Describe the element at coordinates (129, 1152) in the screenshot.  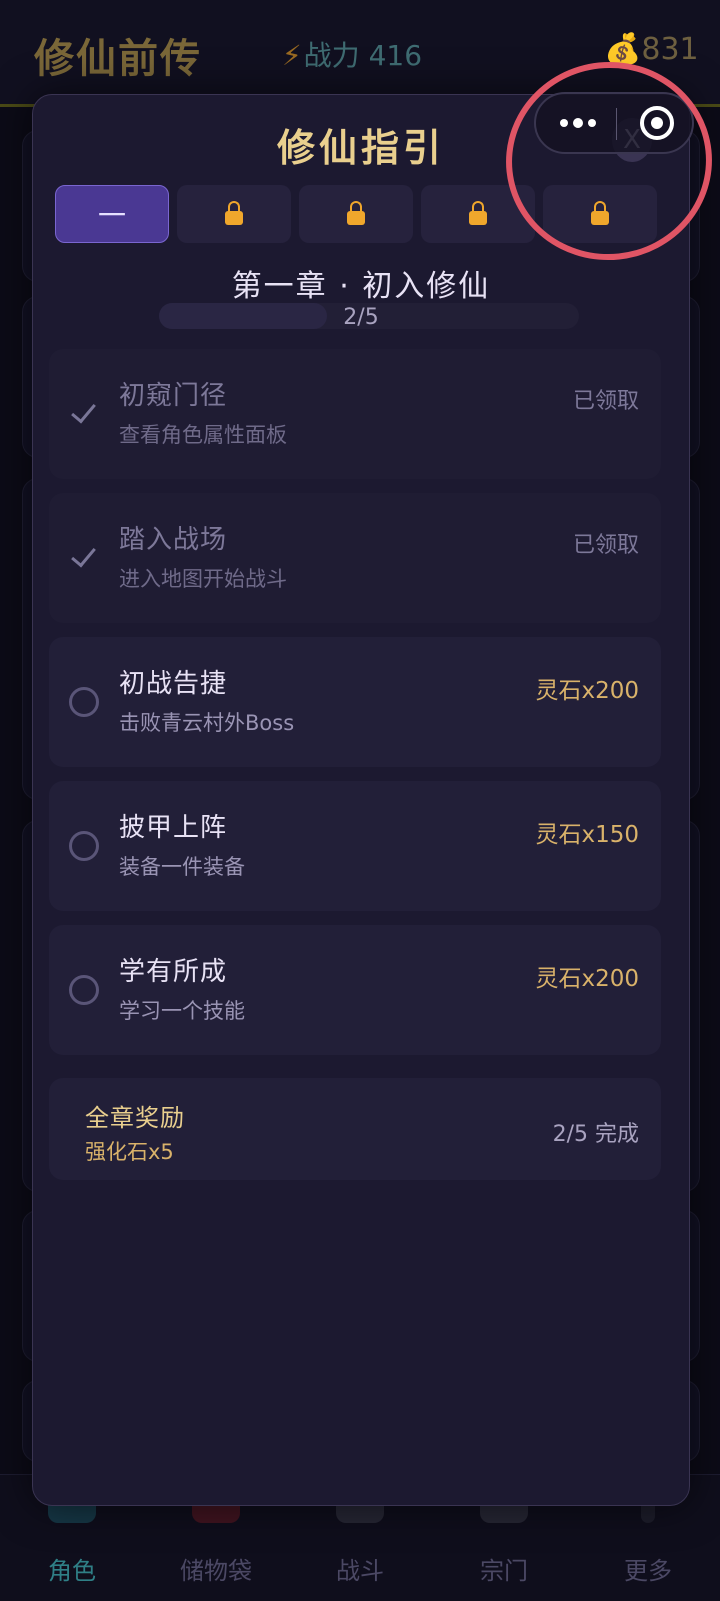
I see `chapter-reward-item: 强化石x5` at that location.